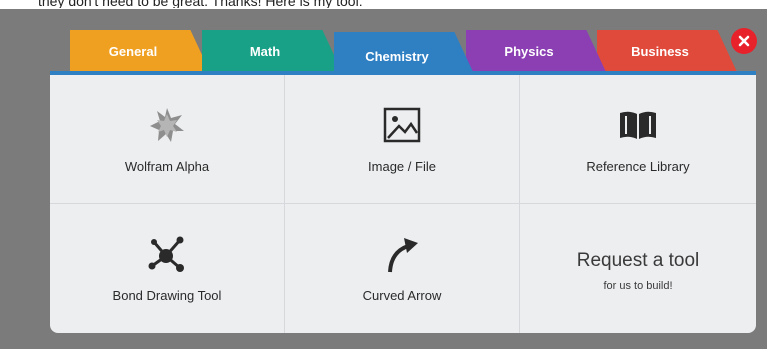 The image size is (767, 349). What do you see at coordinates (133, 51) in the screenshot?
I see `tab-label: General` at bounding box center [133, 51].